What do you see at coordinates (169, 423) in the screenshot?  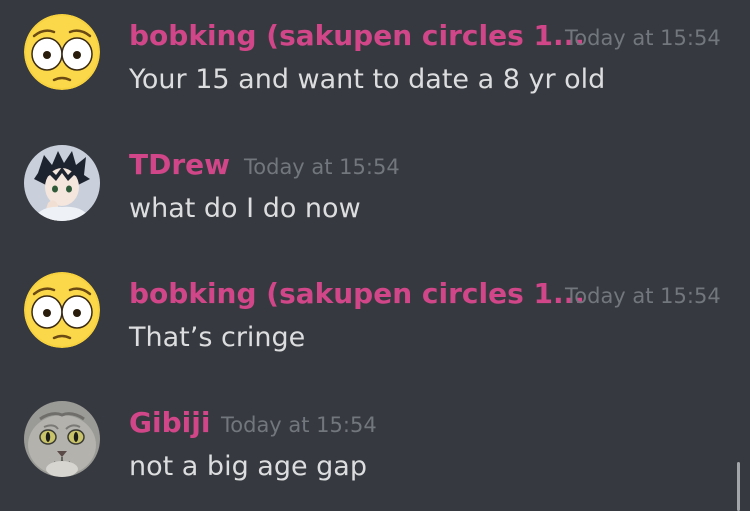 I see `message-username: Gibiji` at bounding box center [169, 423].